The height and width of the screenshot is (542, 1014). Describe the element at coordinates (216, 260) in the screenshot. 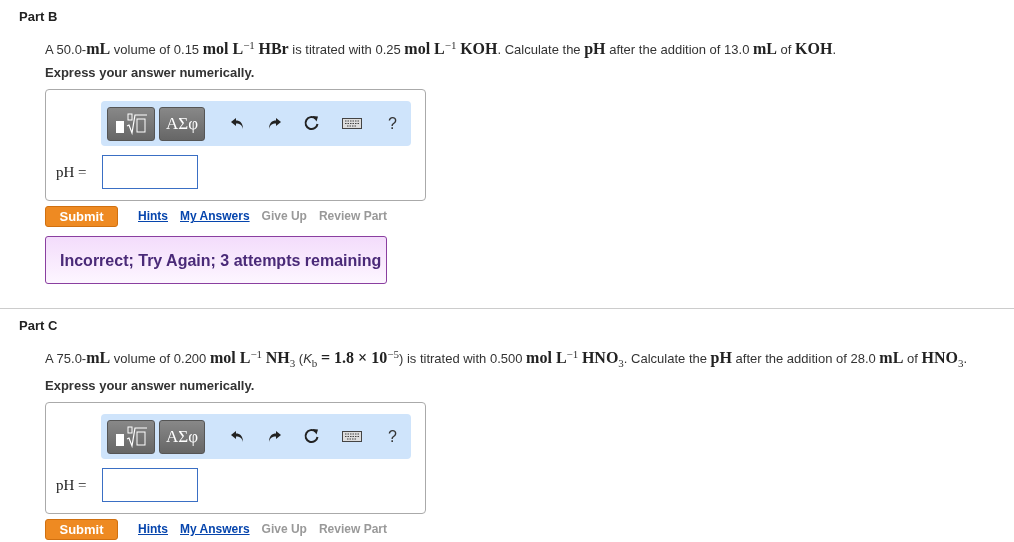

I see `feedback-message: Incorrect; Try Again; 3 attempts remaining` at that location.